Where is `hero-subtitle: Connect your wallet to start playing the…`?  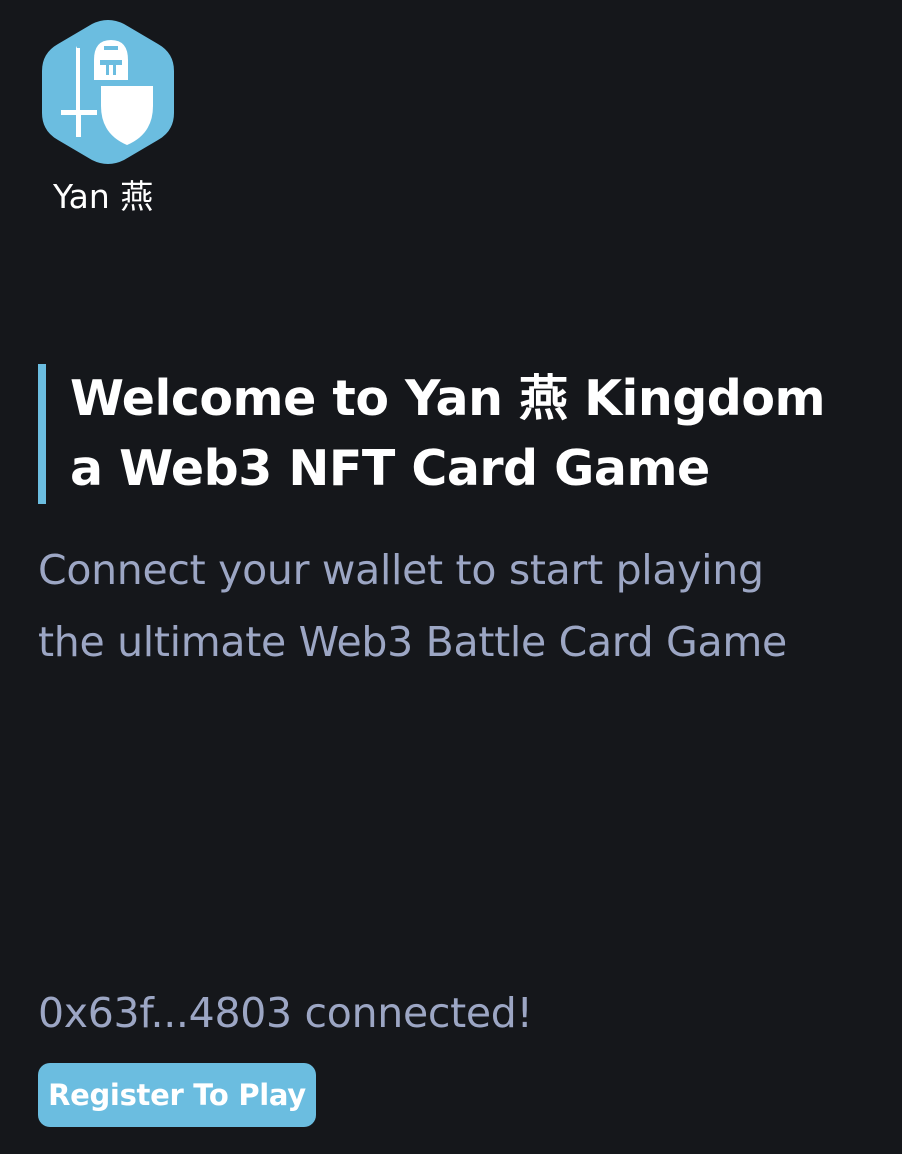
hero-subtitle: Connect your wallet to start playing the… is located at coordinates (412, 606).